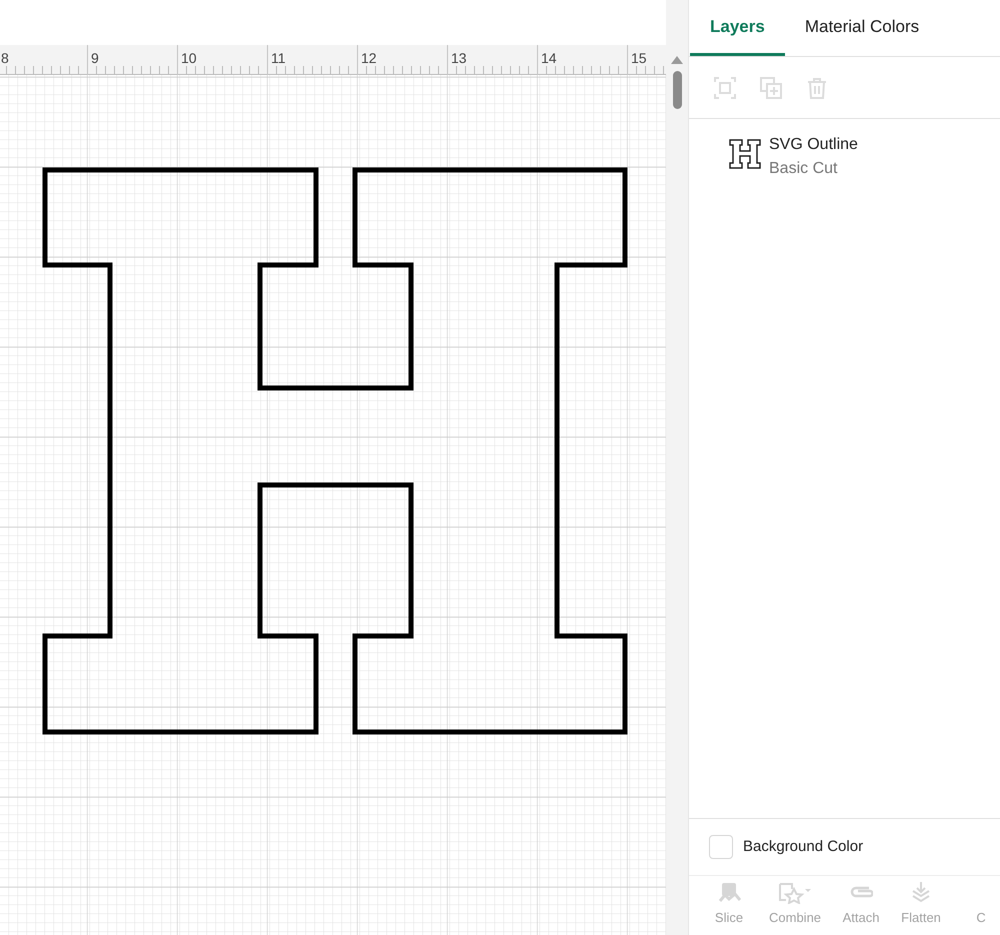 The width and height of the screenshot is (1000, 935). Describe the element at coordinates (189, 58) in the screenshot. I see `ruler-label: 10` at that location.